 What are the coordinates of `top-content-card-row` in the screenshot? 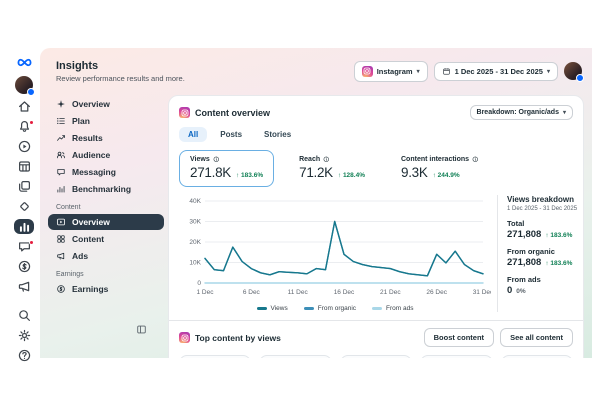 It's located at (376, 356).